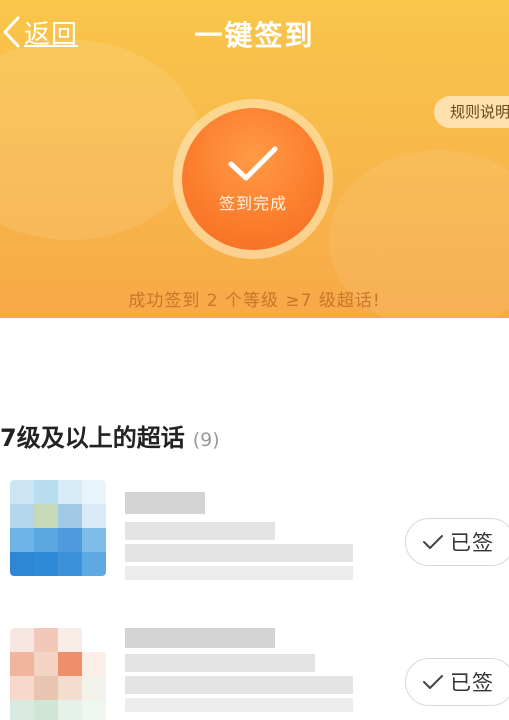  What do you see at coordinates (471, 112) in the screenshot?
I see `rules-button: 规则说明` at bounding box center [471, 112].